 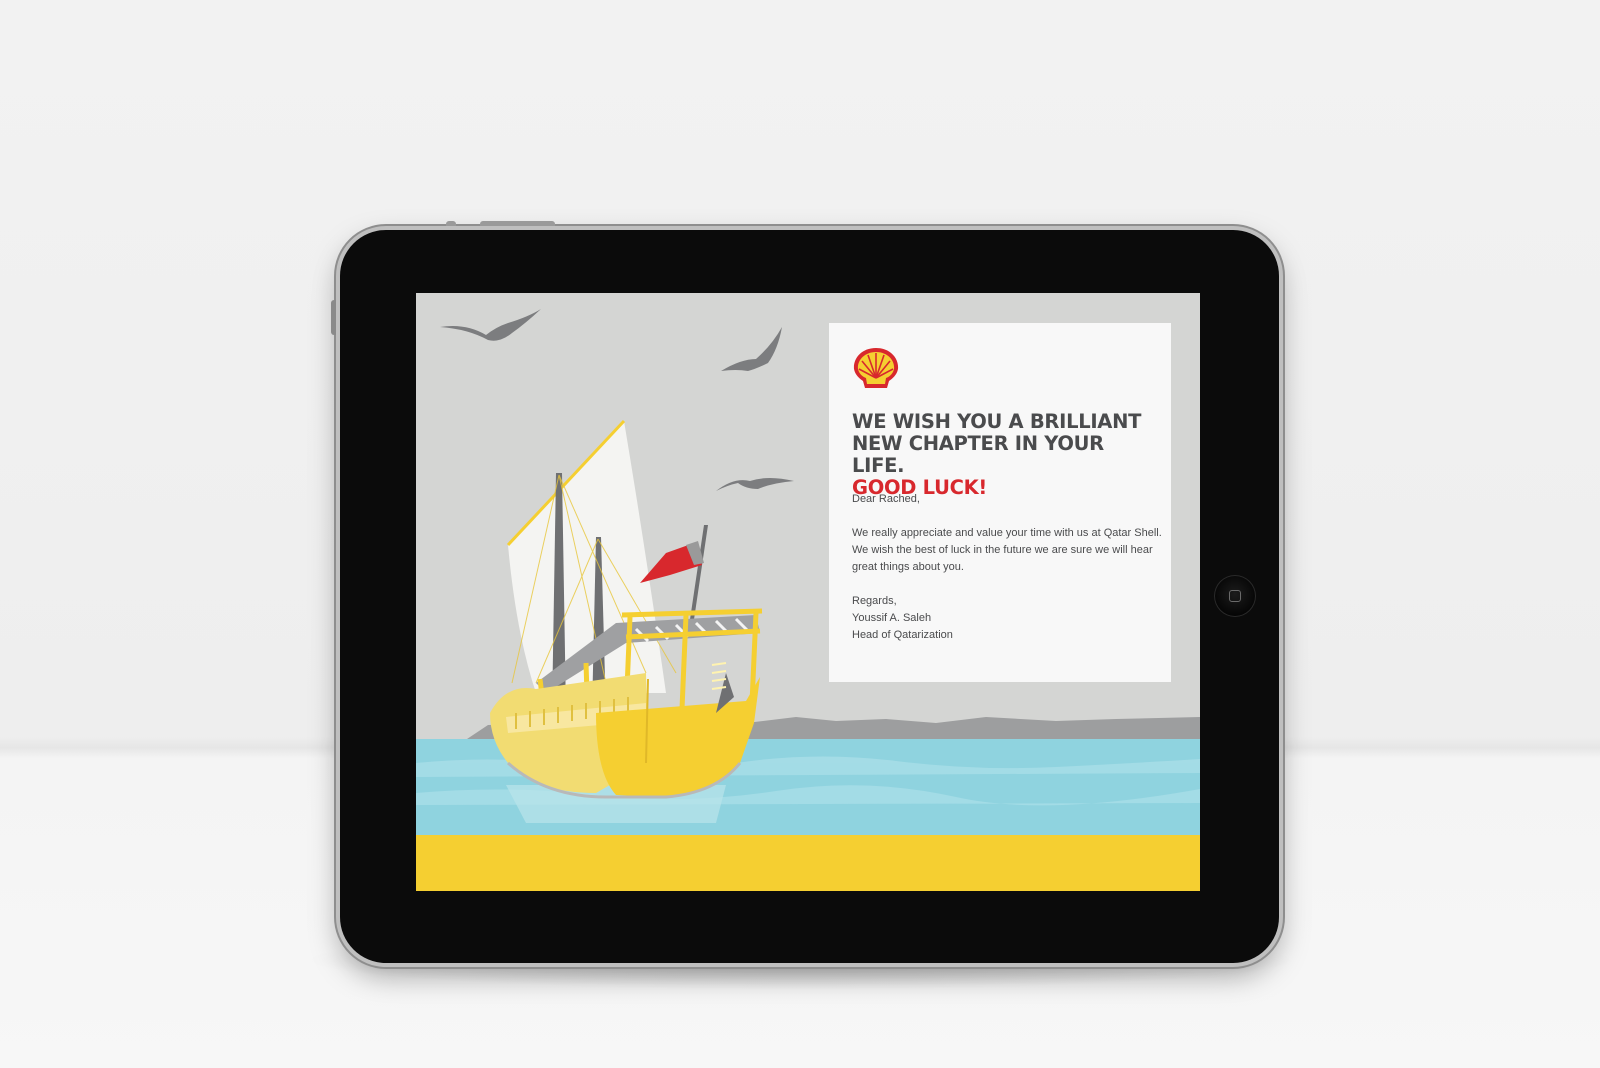 I want to click on headline-line-2: NEW CHAPTER IN YOUR LIFE., so click(x=978, y=454).